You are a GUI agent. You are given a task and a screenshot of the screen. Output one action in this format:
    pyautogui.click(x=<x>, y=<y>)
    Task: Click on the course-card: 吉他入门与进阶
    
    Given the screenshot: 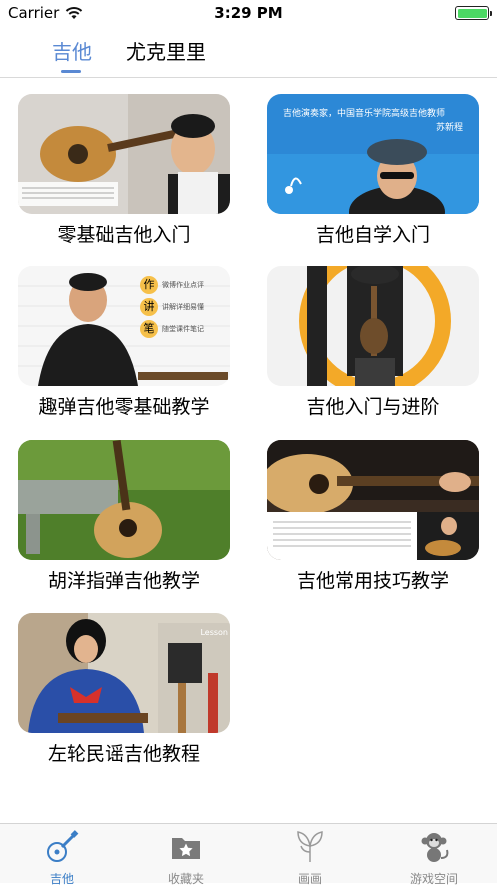 What is the action you would take?
    pyautogui.click(x=373, y=342)
    